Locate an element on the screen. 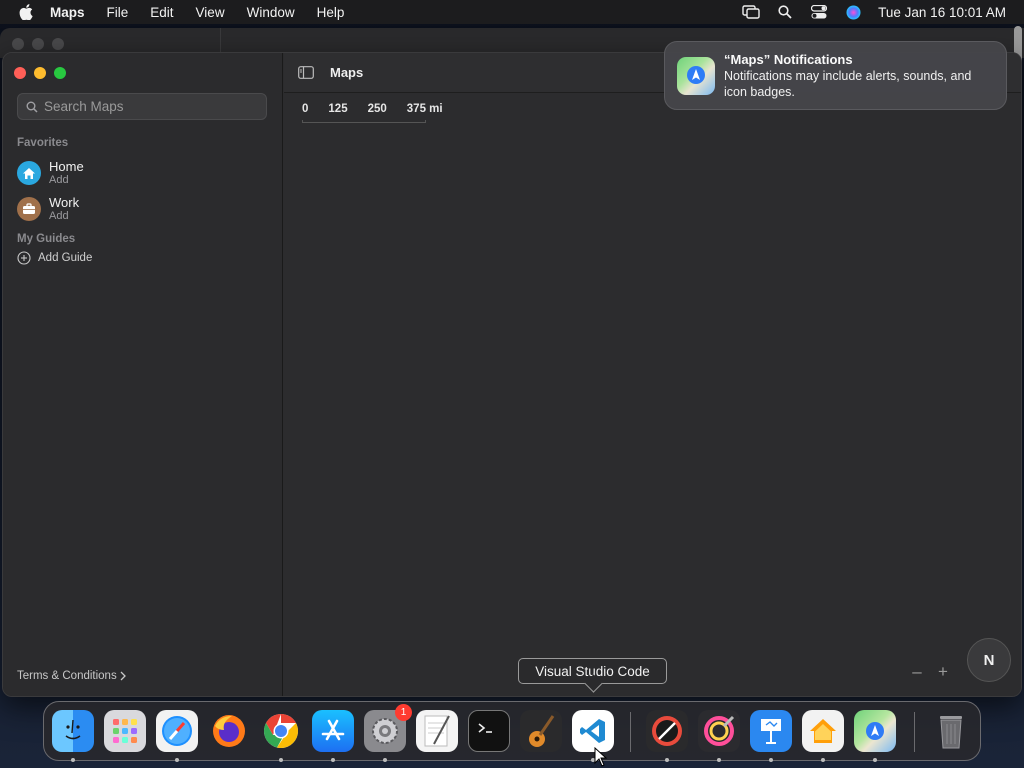 This screenshot has width=1024, height=768. launchpad-icon is located at coordinates (125, 731).